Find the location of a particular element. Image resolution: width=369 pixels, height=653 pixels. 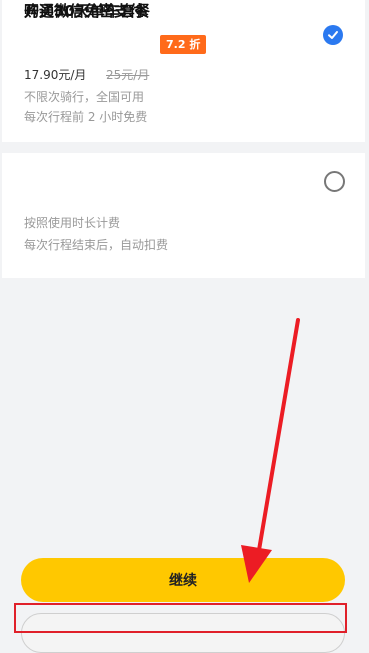

unselected-radio-icon is located at coordinates (334, 181).